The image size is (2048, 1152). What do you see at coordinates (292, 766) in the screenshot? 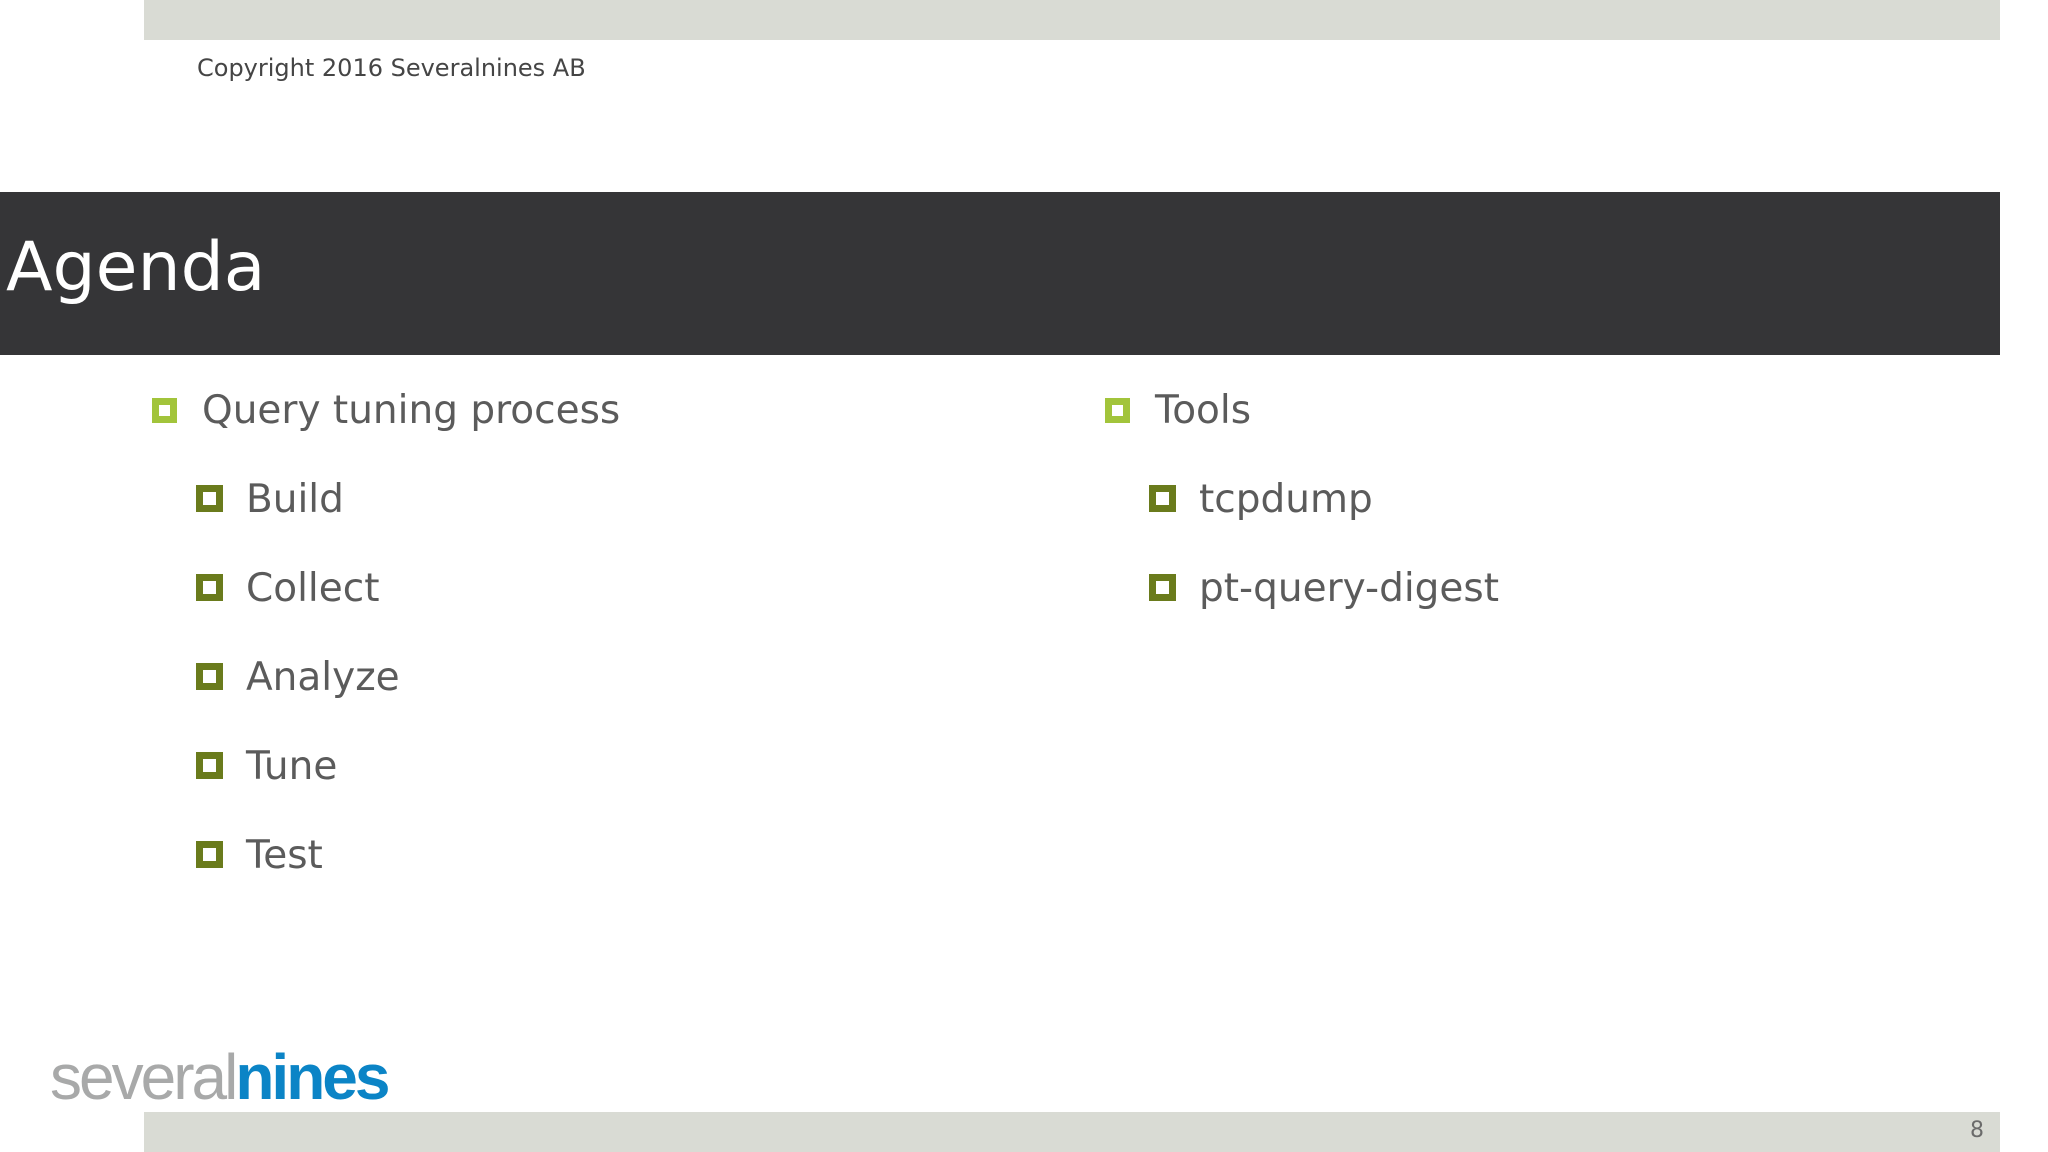
I see `sub-bullet-label: Tune` at bounding box center [292, 766].